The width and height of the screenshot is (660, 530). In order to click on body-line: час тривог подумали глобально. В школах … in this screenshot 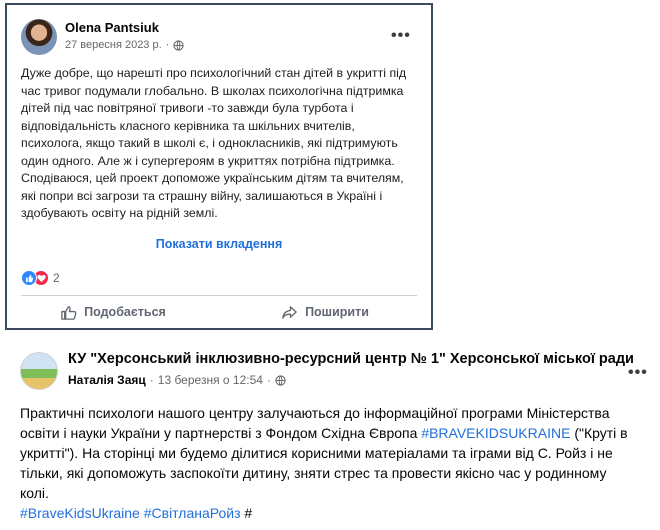, I will do `click(212, 90)`.